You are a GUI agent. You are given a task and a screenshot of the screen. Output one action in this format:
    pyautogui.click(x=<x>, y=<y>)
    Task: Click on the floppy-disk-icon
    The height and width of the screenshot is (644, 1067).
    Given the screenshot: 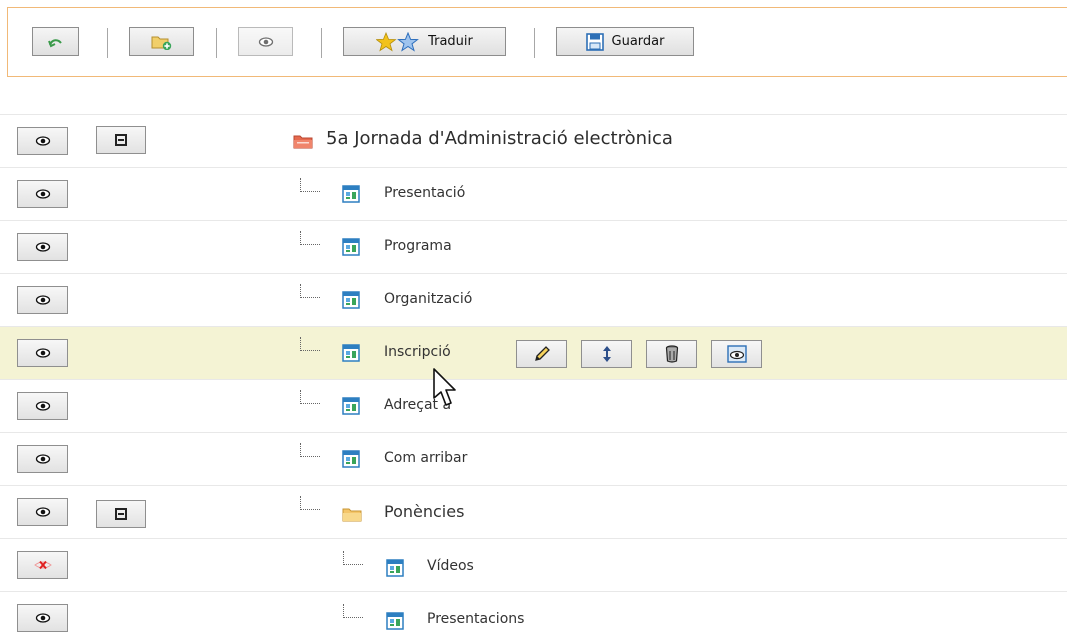 What is the action you would take?
    pyautogui.click(x=594, y=41)
    